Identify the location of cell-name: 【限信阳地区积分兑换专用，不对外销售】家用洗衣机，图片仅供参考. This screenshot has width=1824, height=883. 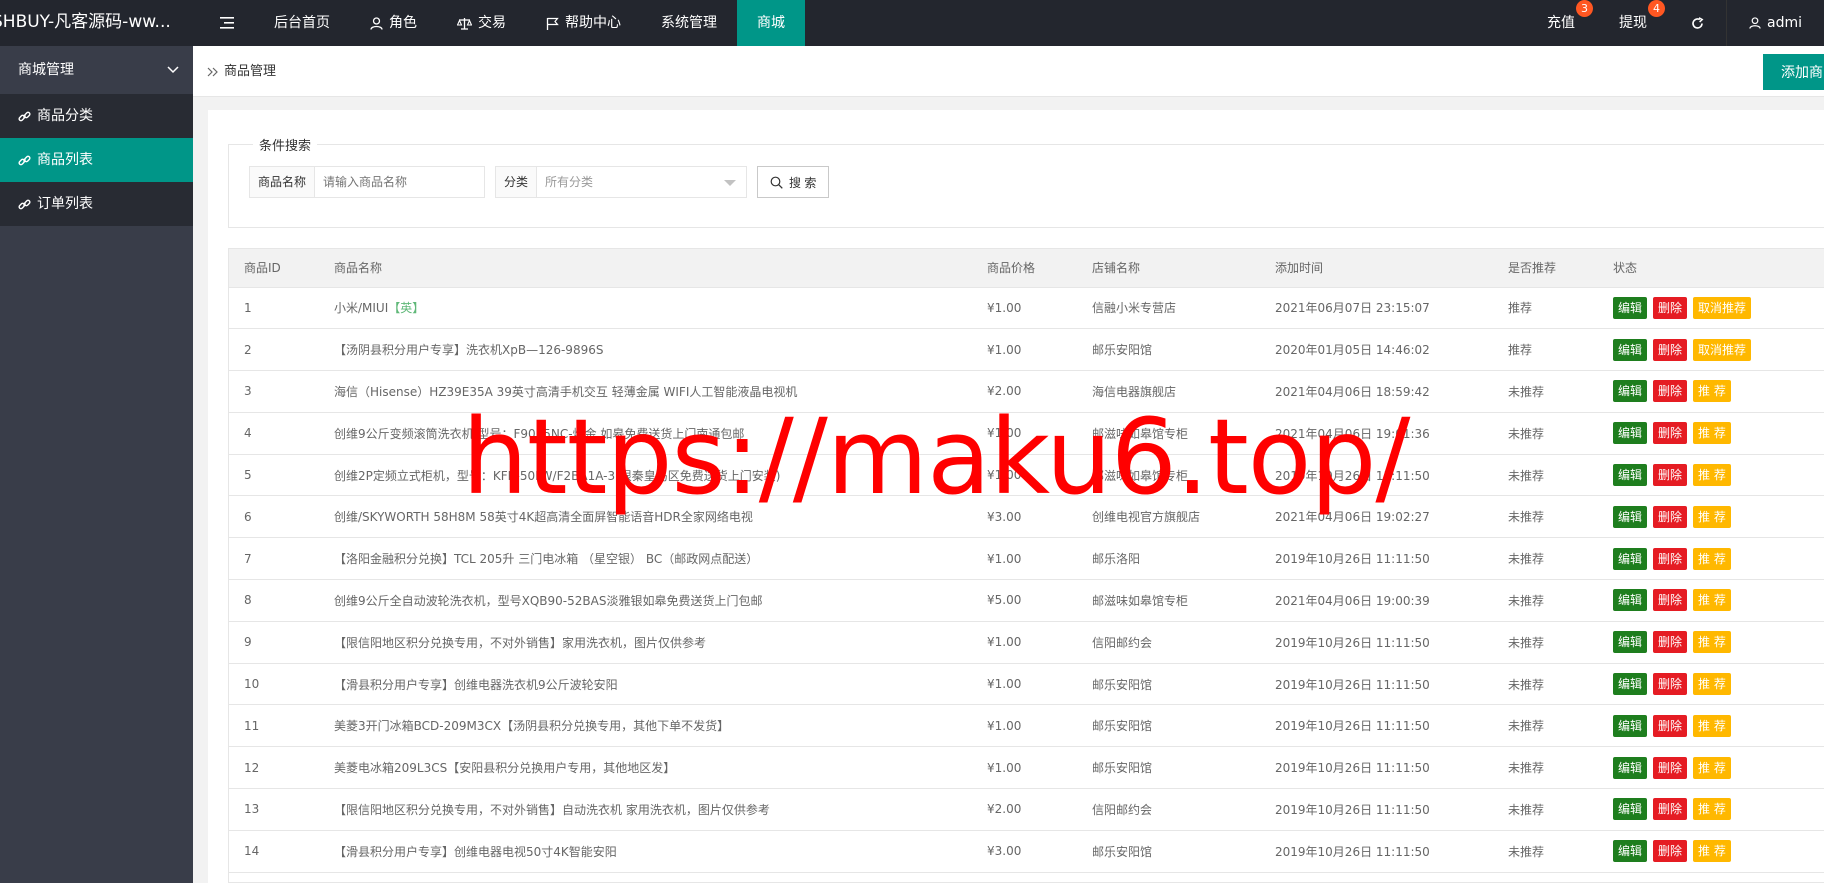
(645, 642).